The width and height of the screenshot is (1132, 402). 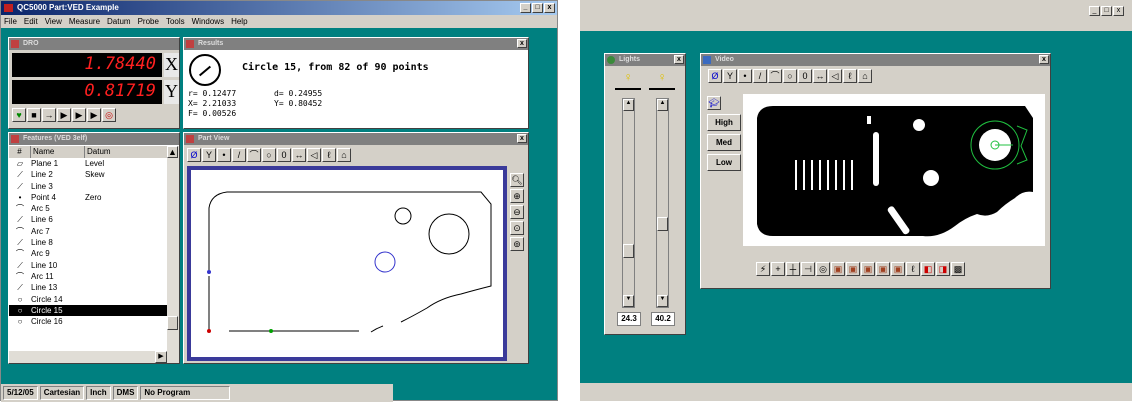 I want to click on part-canvas, so click(x=347, y=263).